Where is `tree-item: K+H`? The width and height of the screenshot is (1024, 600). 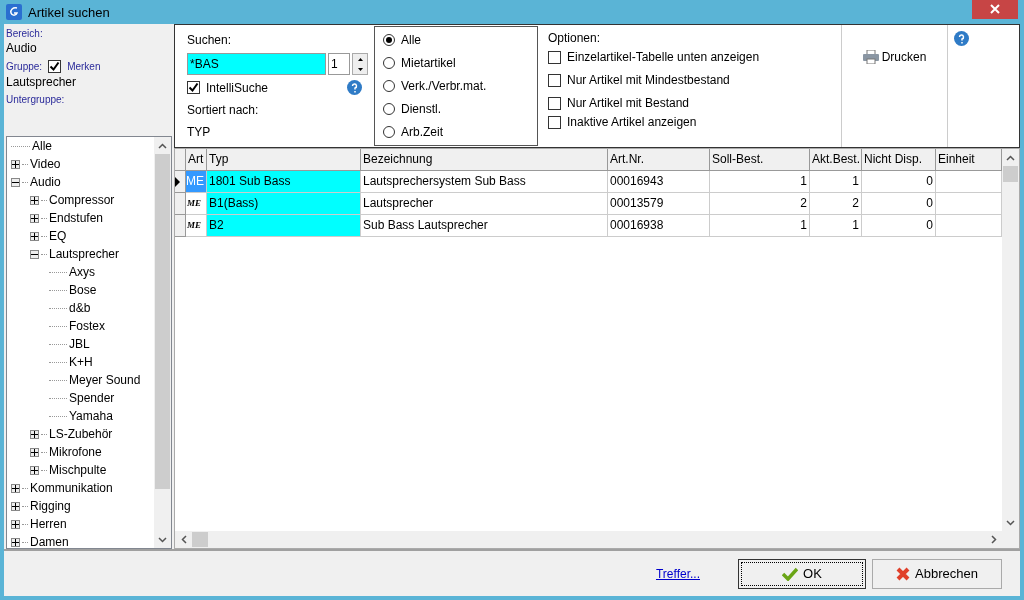
tree-item: K+H is located at coordinates (81, 362).